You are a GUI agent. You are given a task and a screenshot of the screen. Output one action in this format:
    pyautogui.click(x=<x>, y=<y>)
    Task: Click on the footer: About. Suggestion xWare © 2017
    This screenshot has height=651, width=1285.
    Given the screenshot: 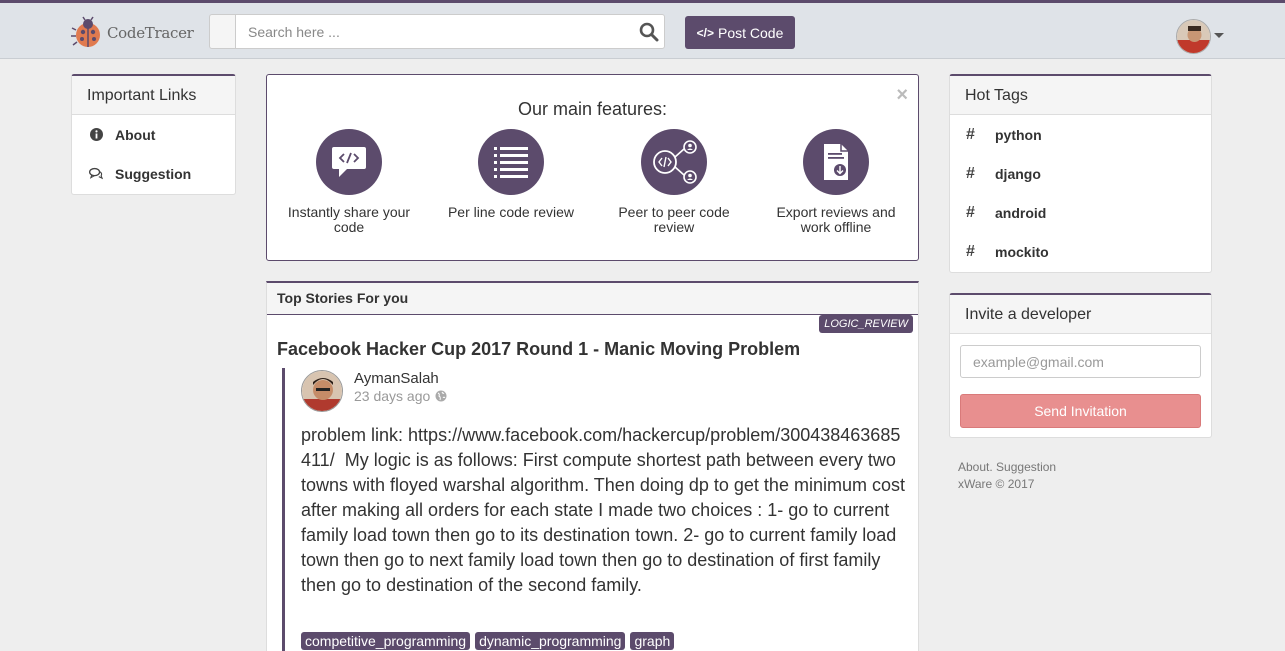 What is the action you would take?
    pyautogui.click(x=1007, y=476)
    